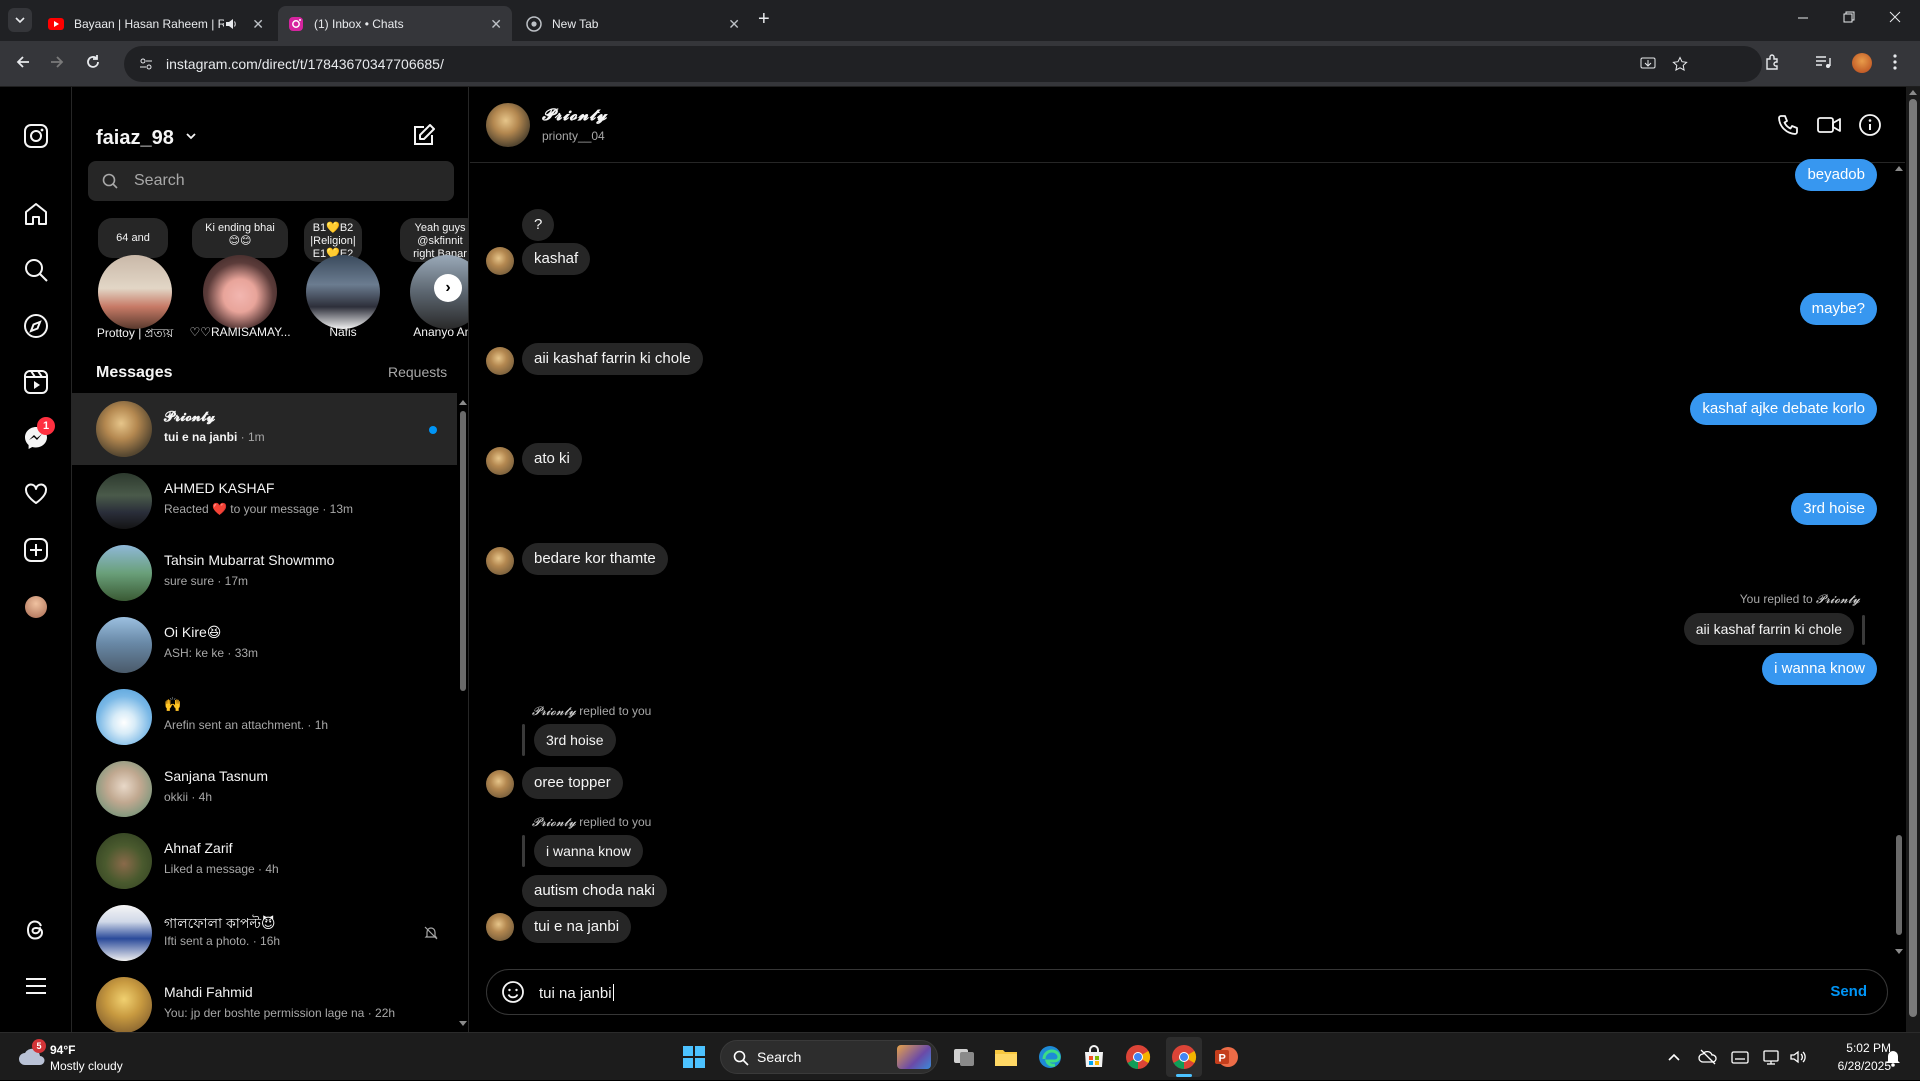 This screenshot has height=1081, width=1920. I want to click on profile-avatar-button, so click(1862, 63).